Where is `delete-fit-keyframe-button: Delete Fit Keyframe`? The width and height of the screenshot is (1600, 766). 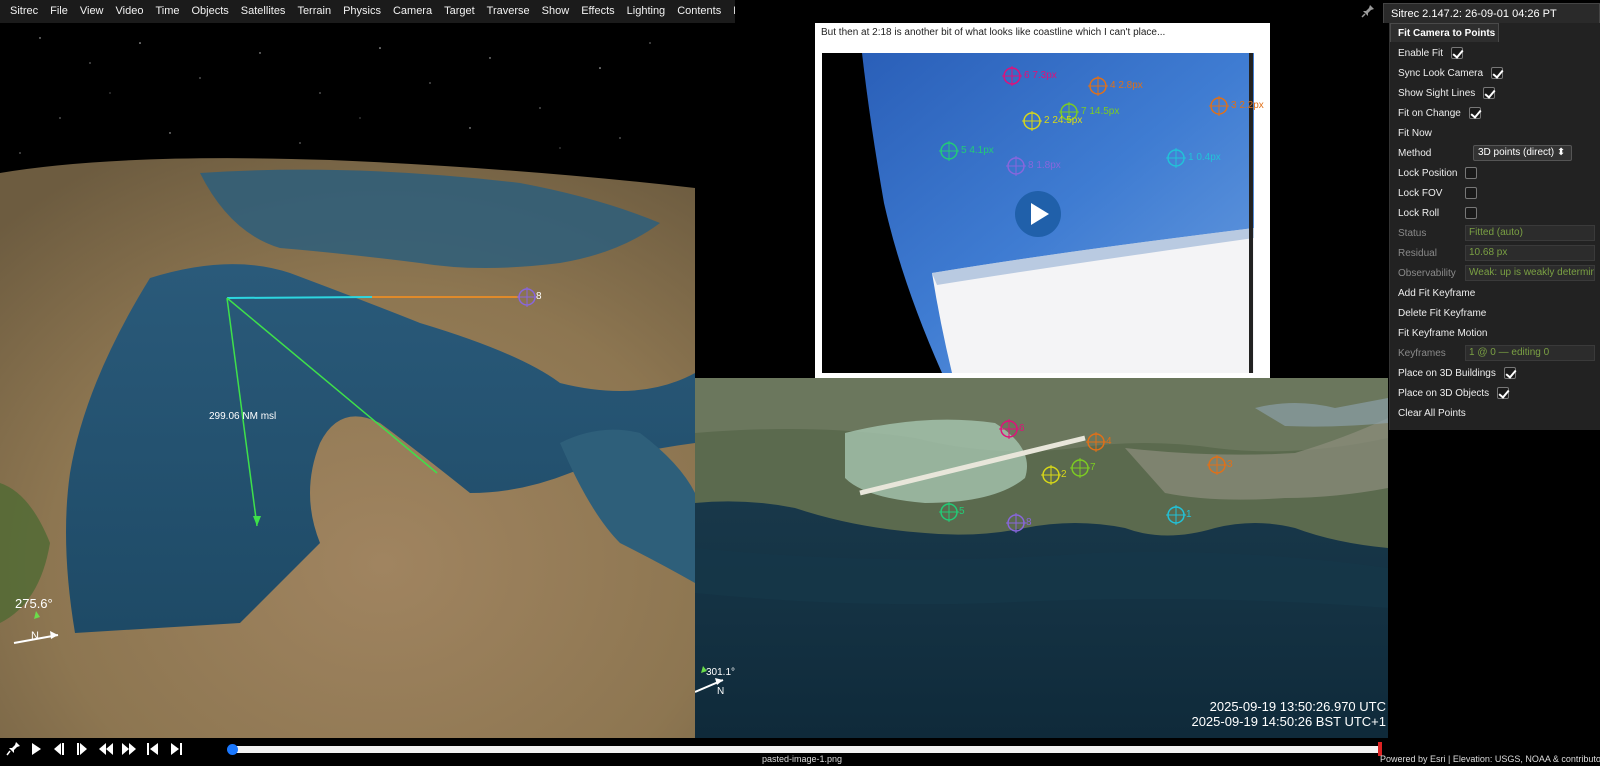
delete-fit-keyframe-button: Delete Fit Keyframe is located at coordinates (1498, 313).